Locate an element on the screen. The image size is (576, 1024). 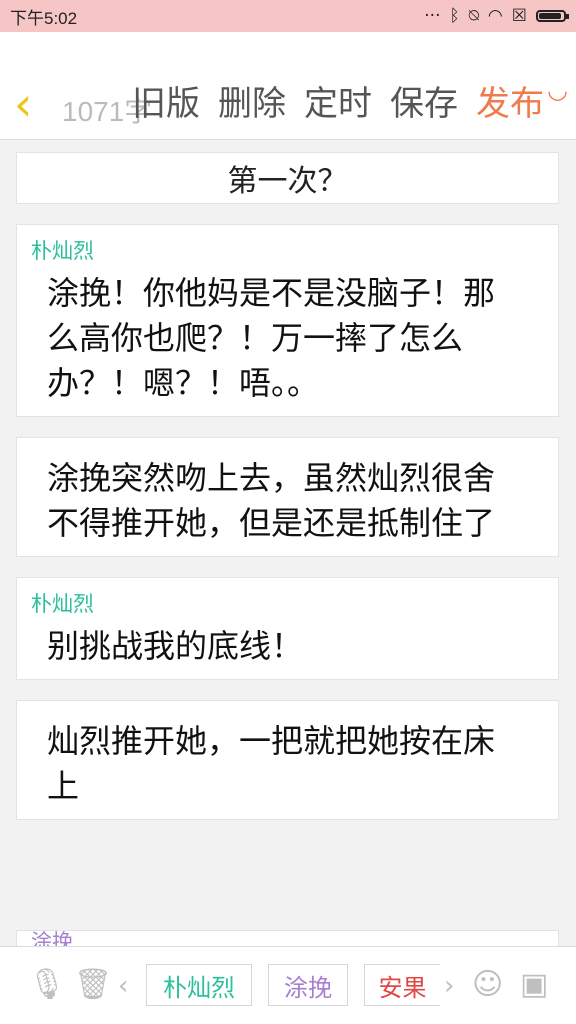
character-chip: 涂挽 is located at coordinates (308, 985).